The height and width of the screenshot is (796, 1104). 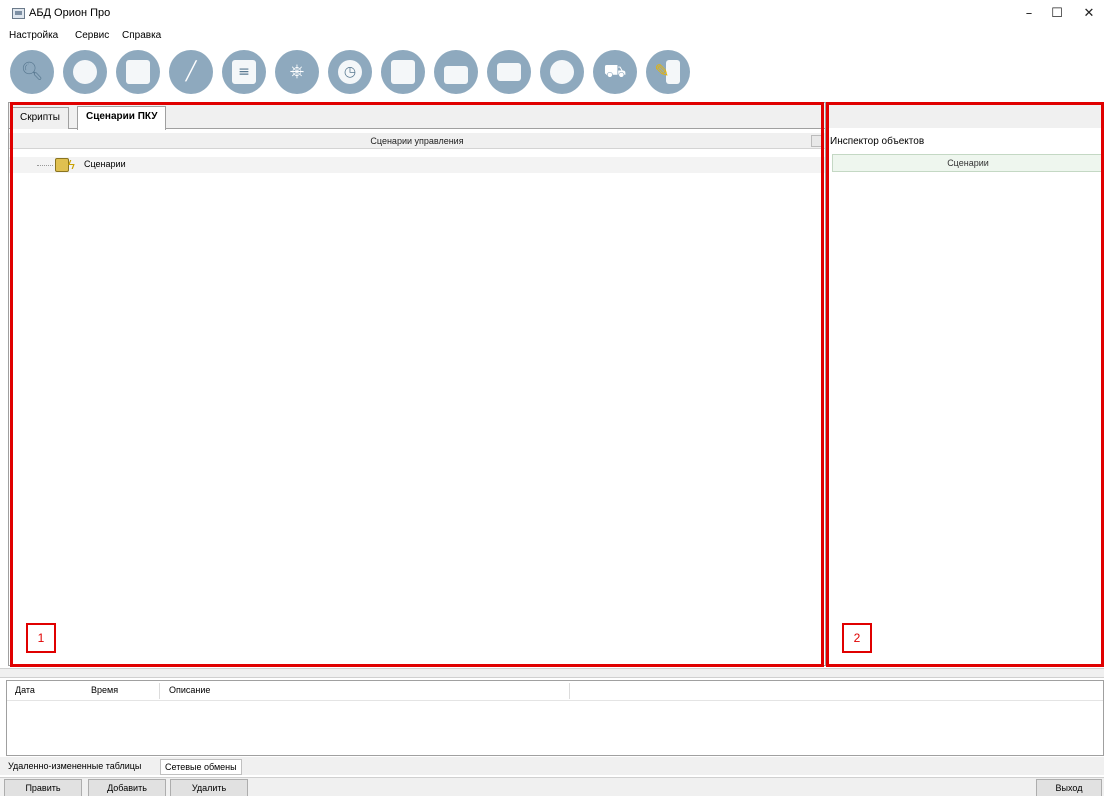 I want to click on log-col-description: Описание, so click(x=189, y=690).